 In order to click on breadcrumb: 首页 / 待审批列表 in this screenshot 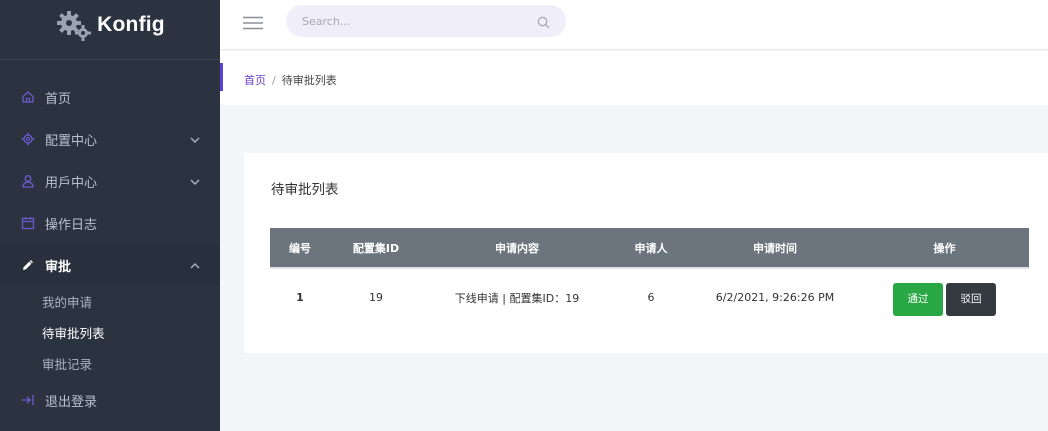, I will do `click(290, 80)`.